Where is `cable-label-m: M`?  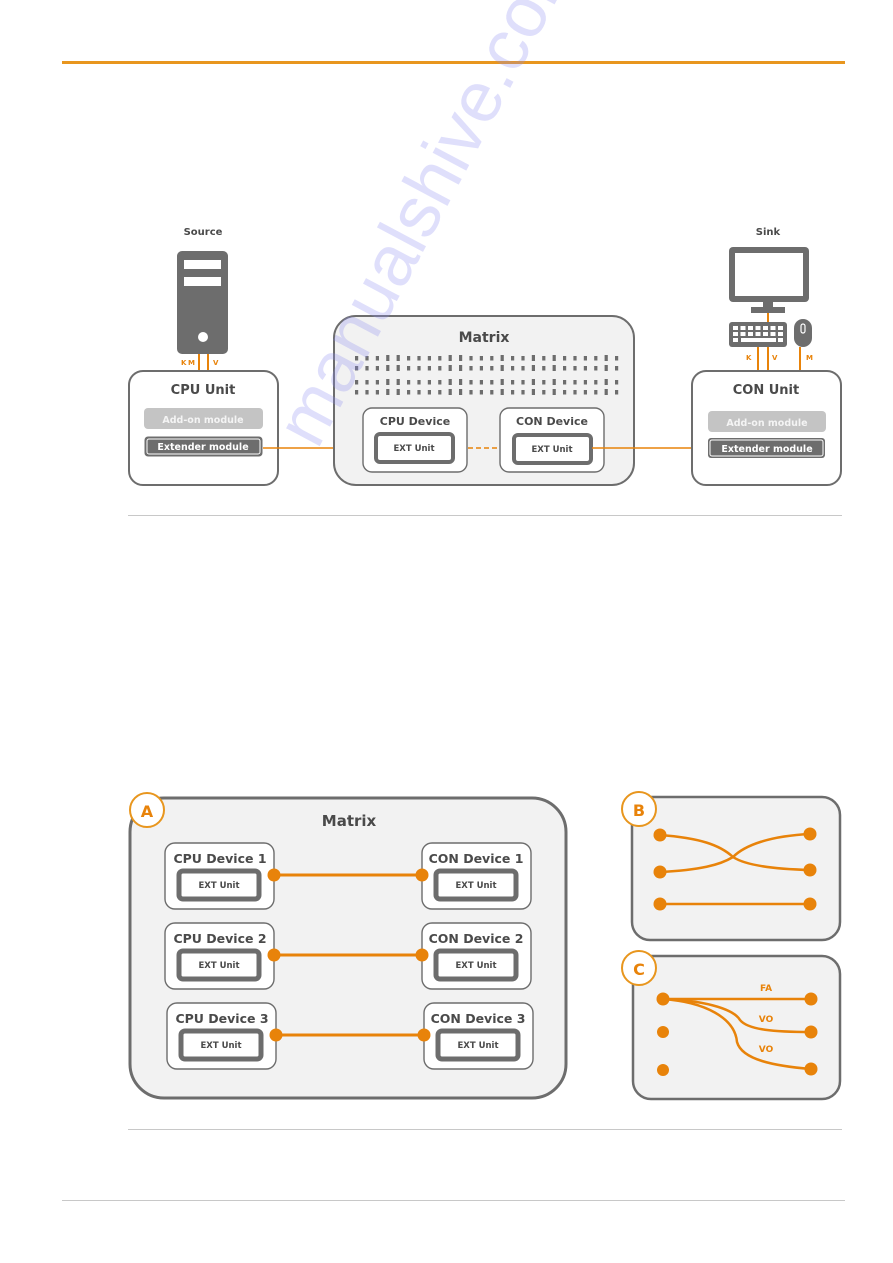
cable-label-m: M is located at coordinates (809, 358).